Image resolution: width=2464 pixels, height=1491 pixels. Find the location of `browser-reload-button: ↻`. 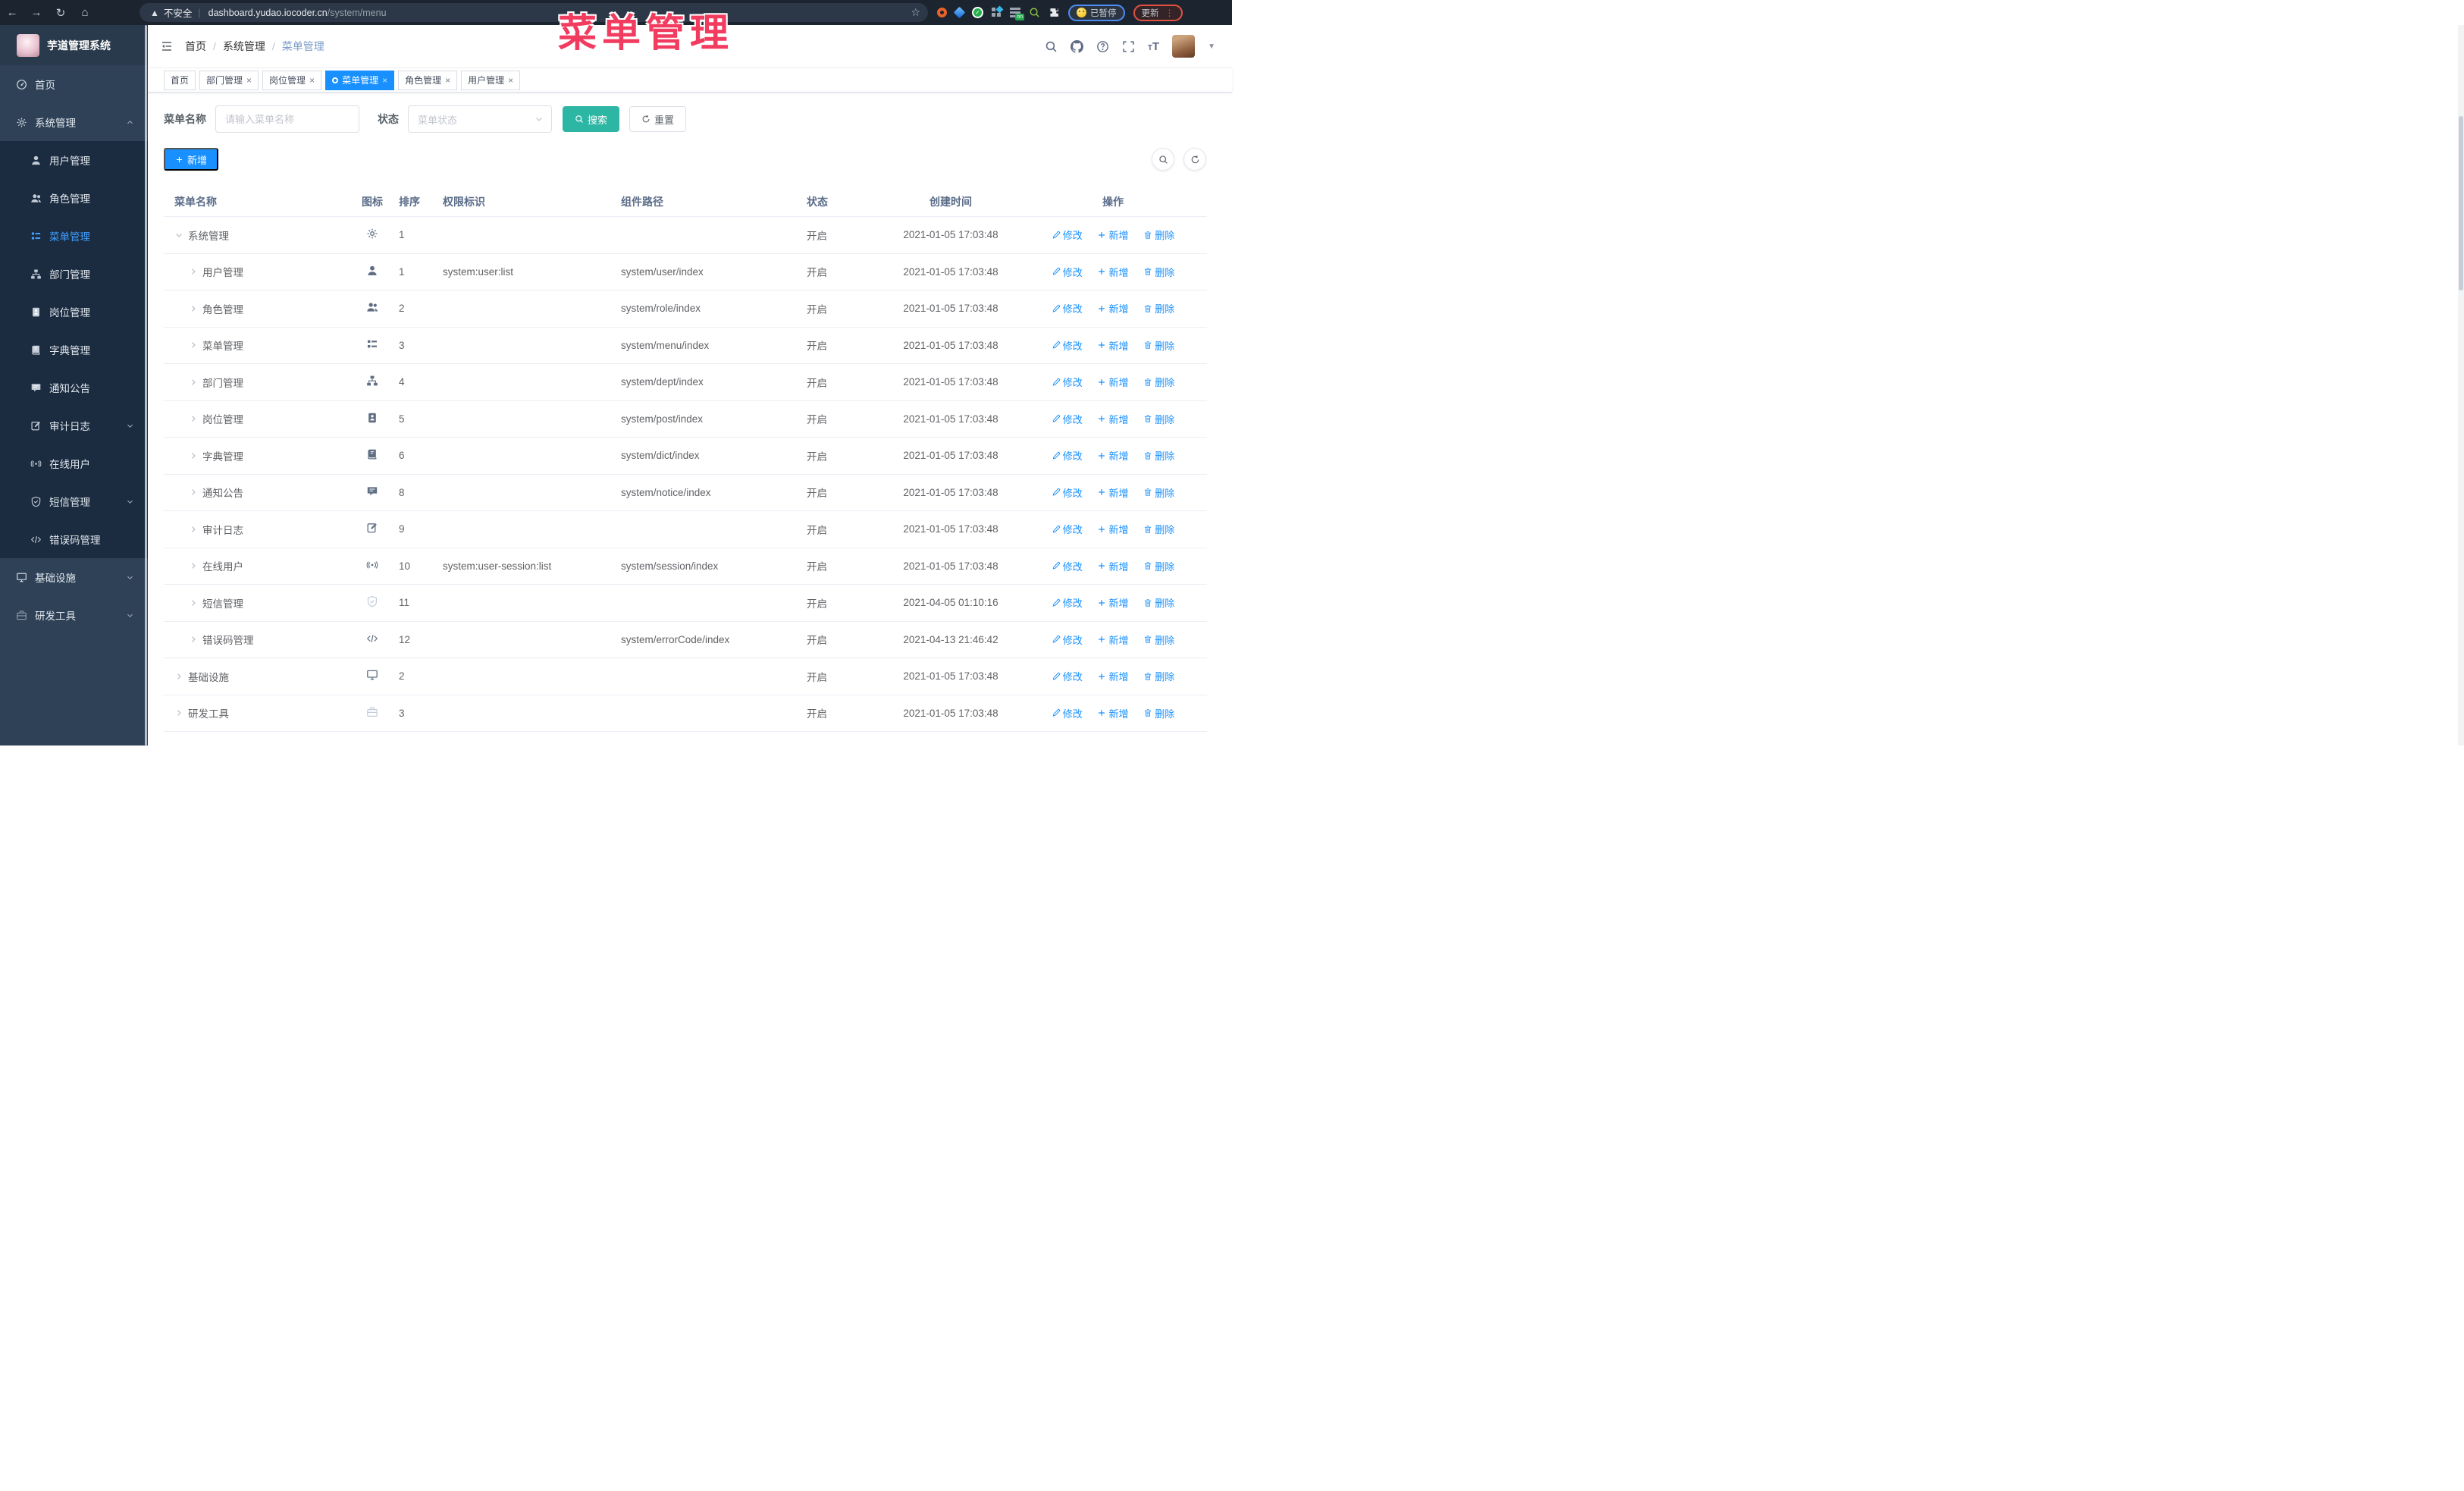

browser-reload-button: ↻ is located at coordinates (61, 13).